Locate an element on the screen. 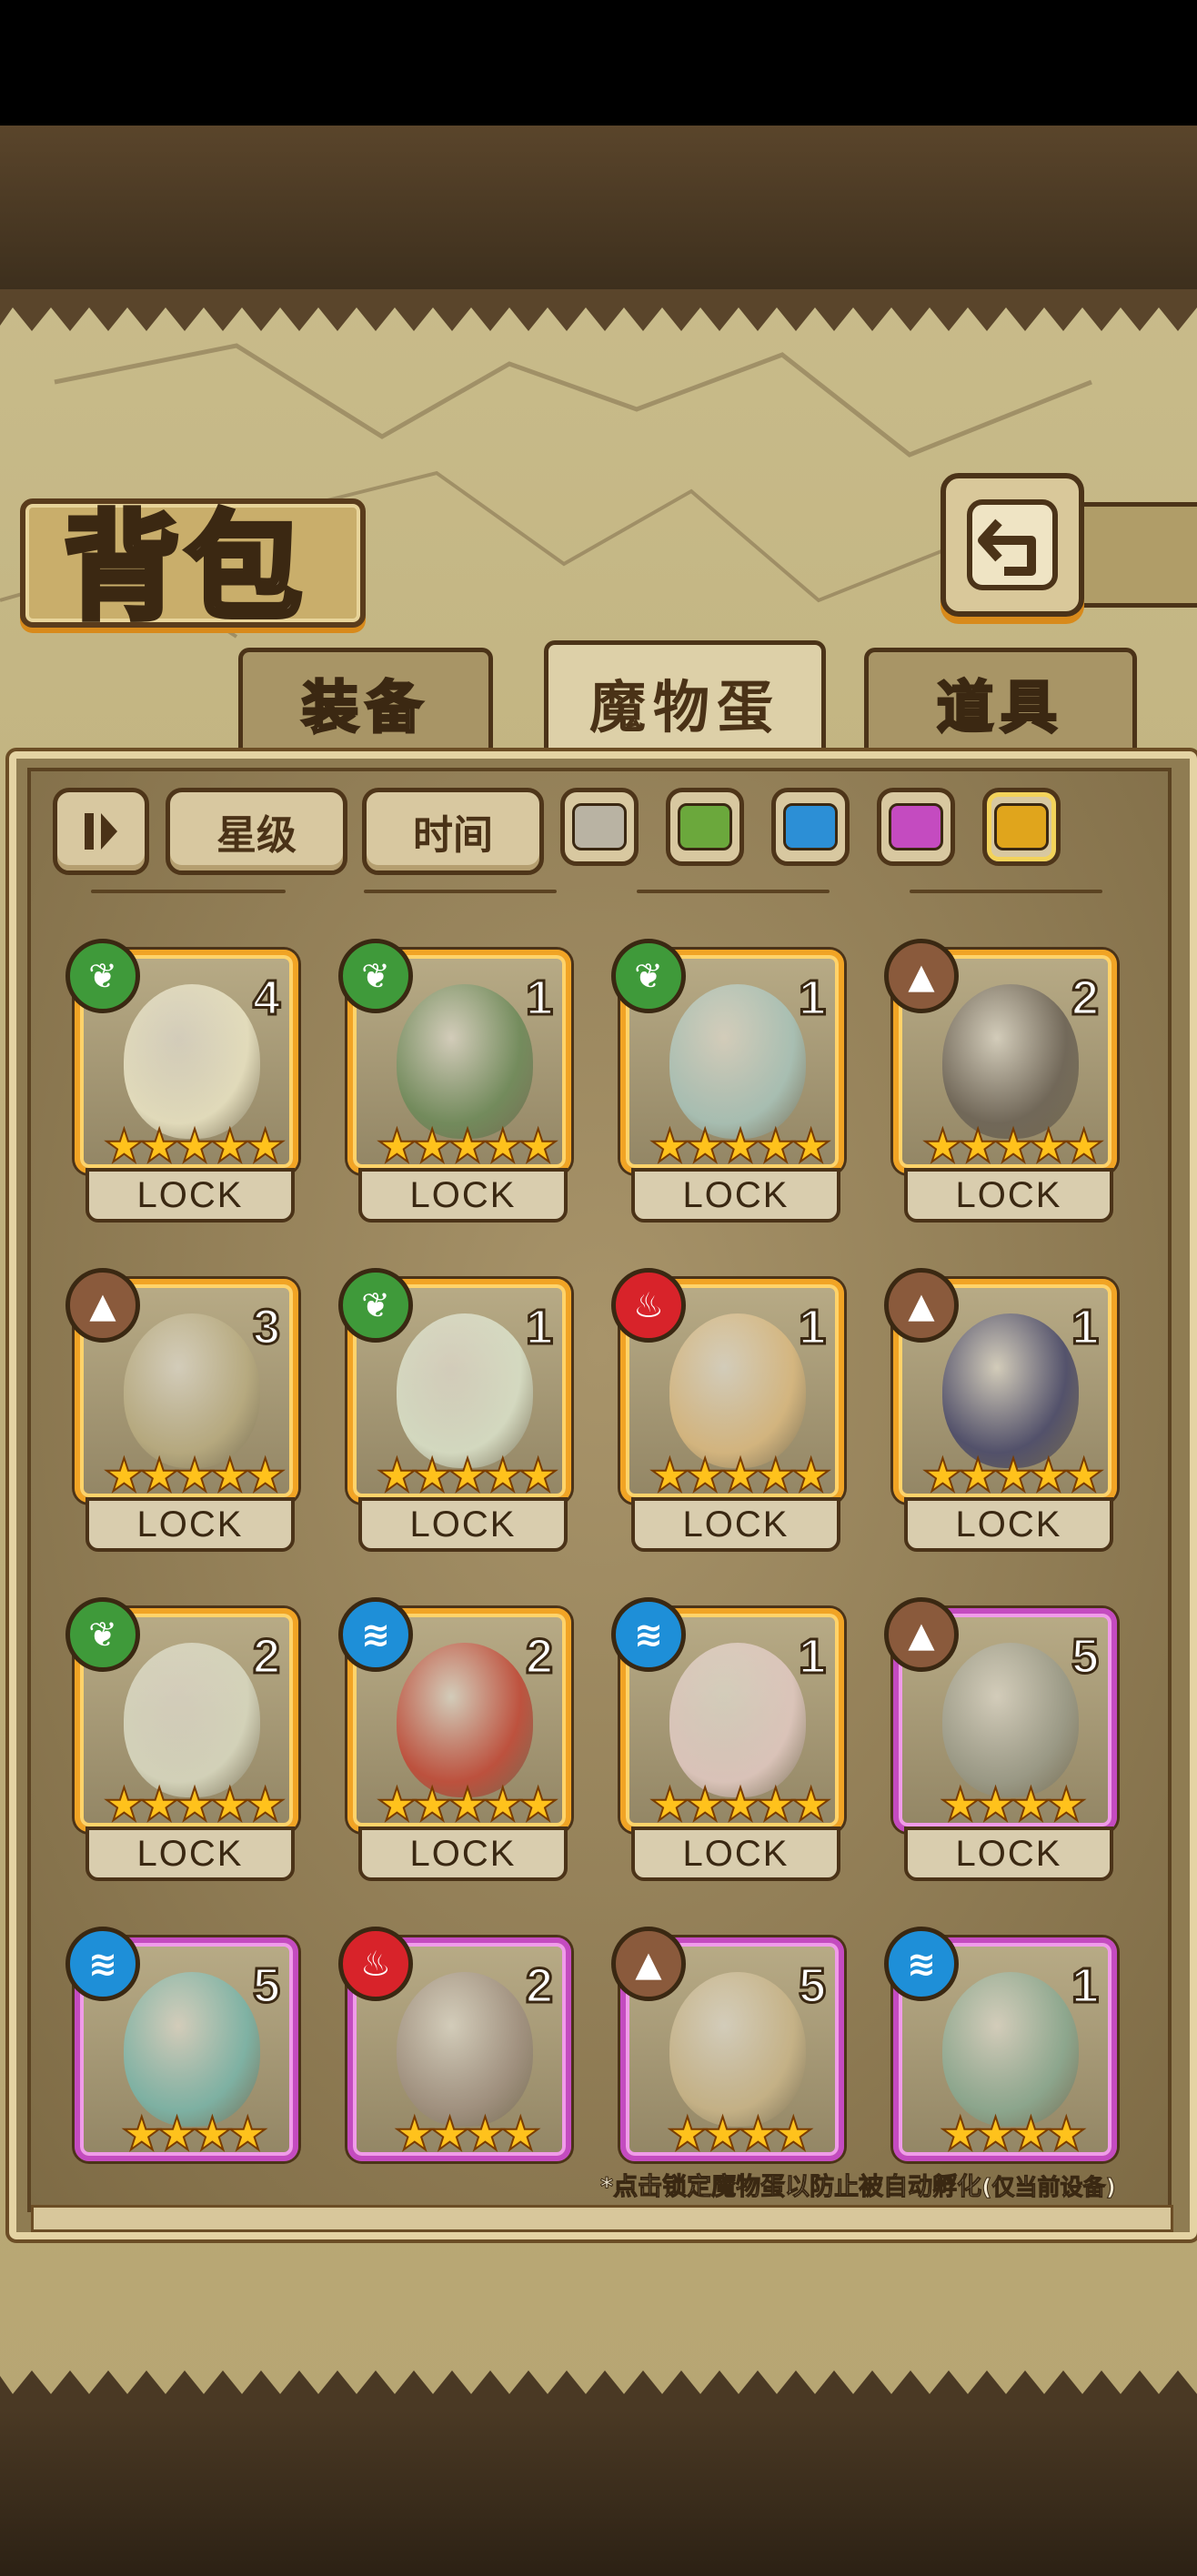 This screenshot has height=2576, width=1197. filter-gold-rarity is located at coordinates (1021, 827).